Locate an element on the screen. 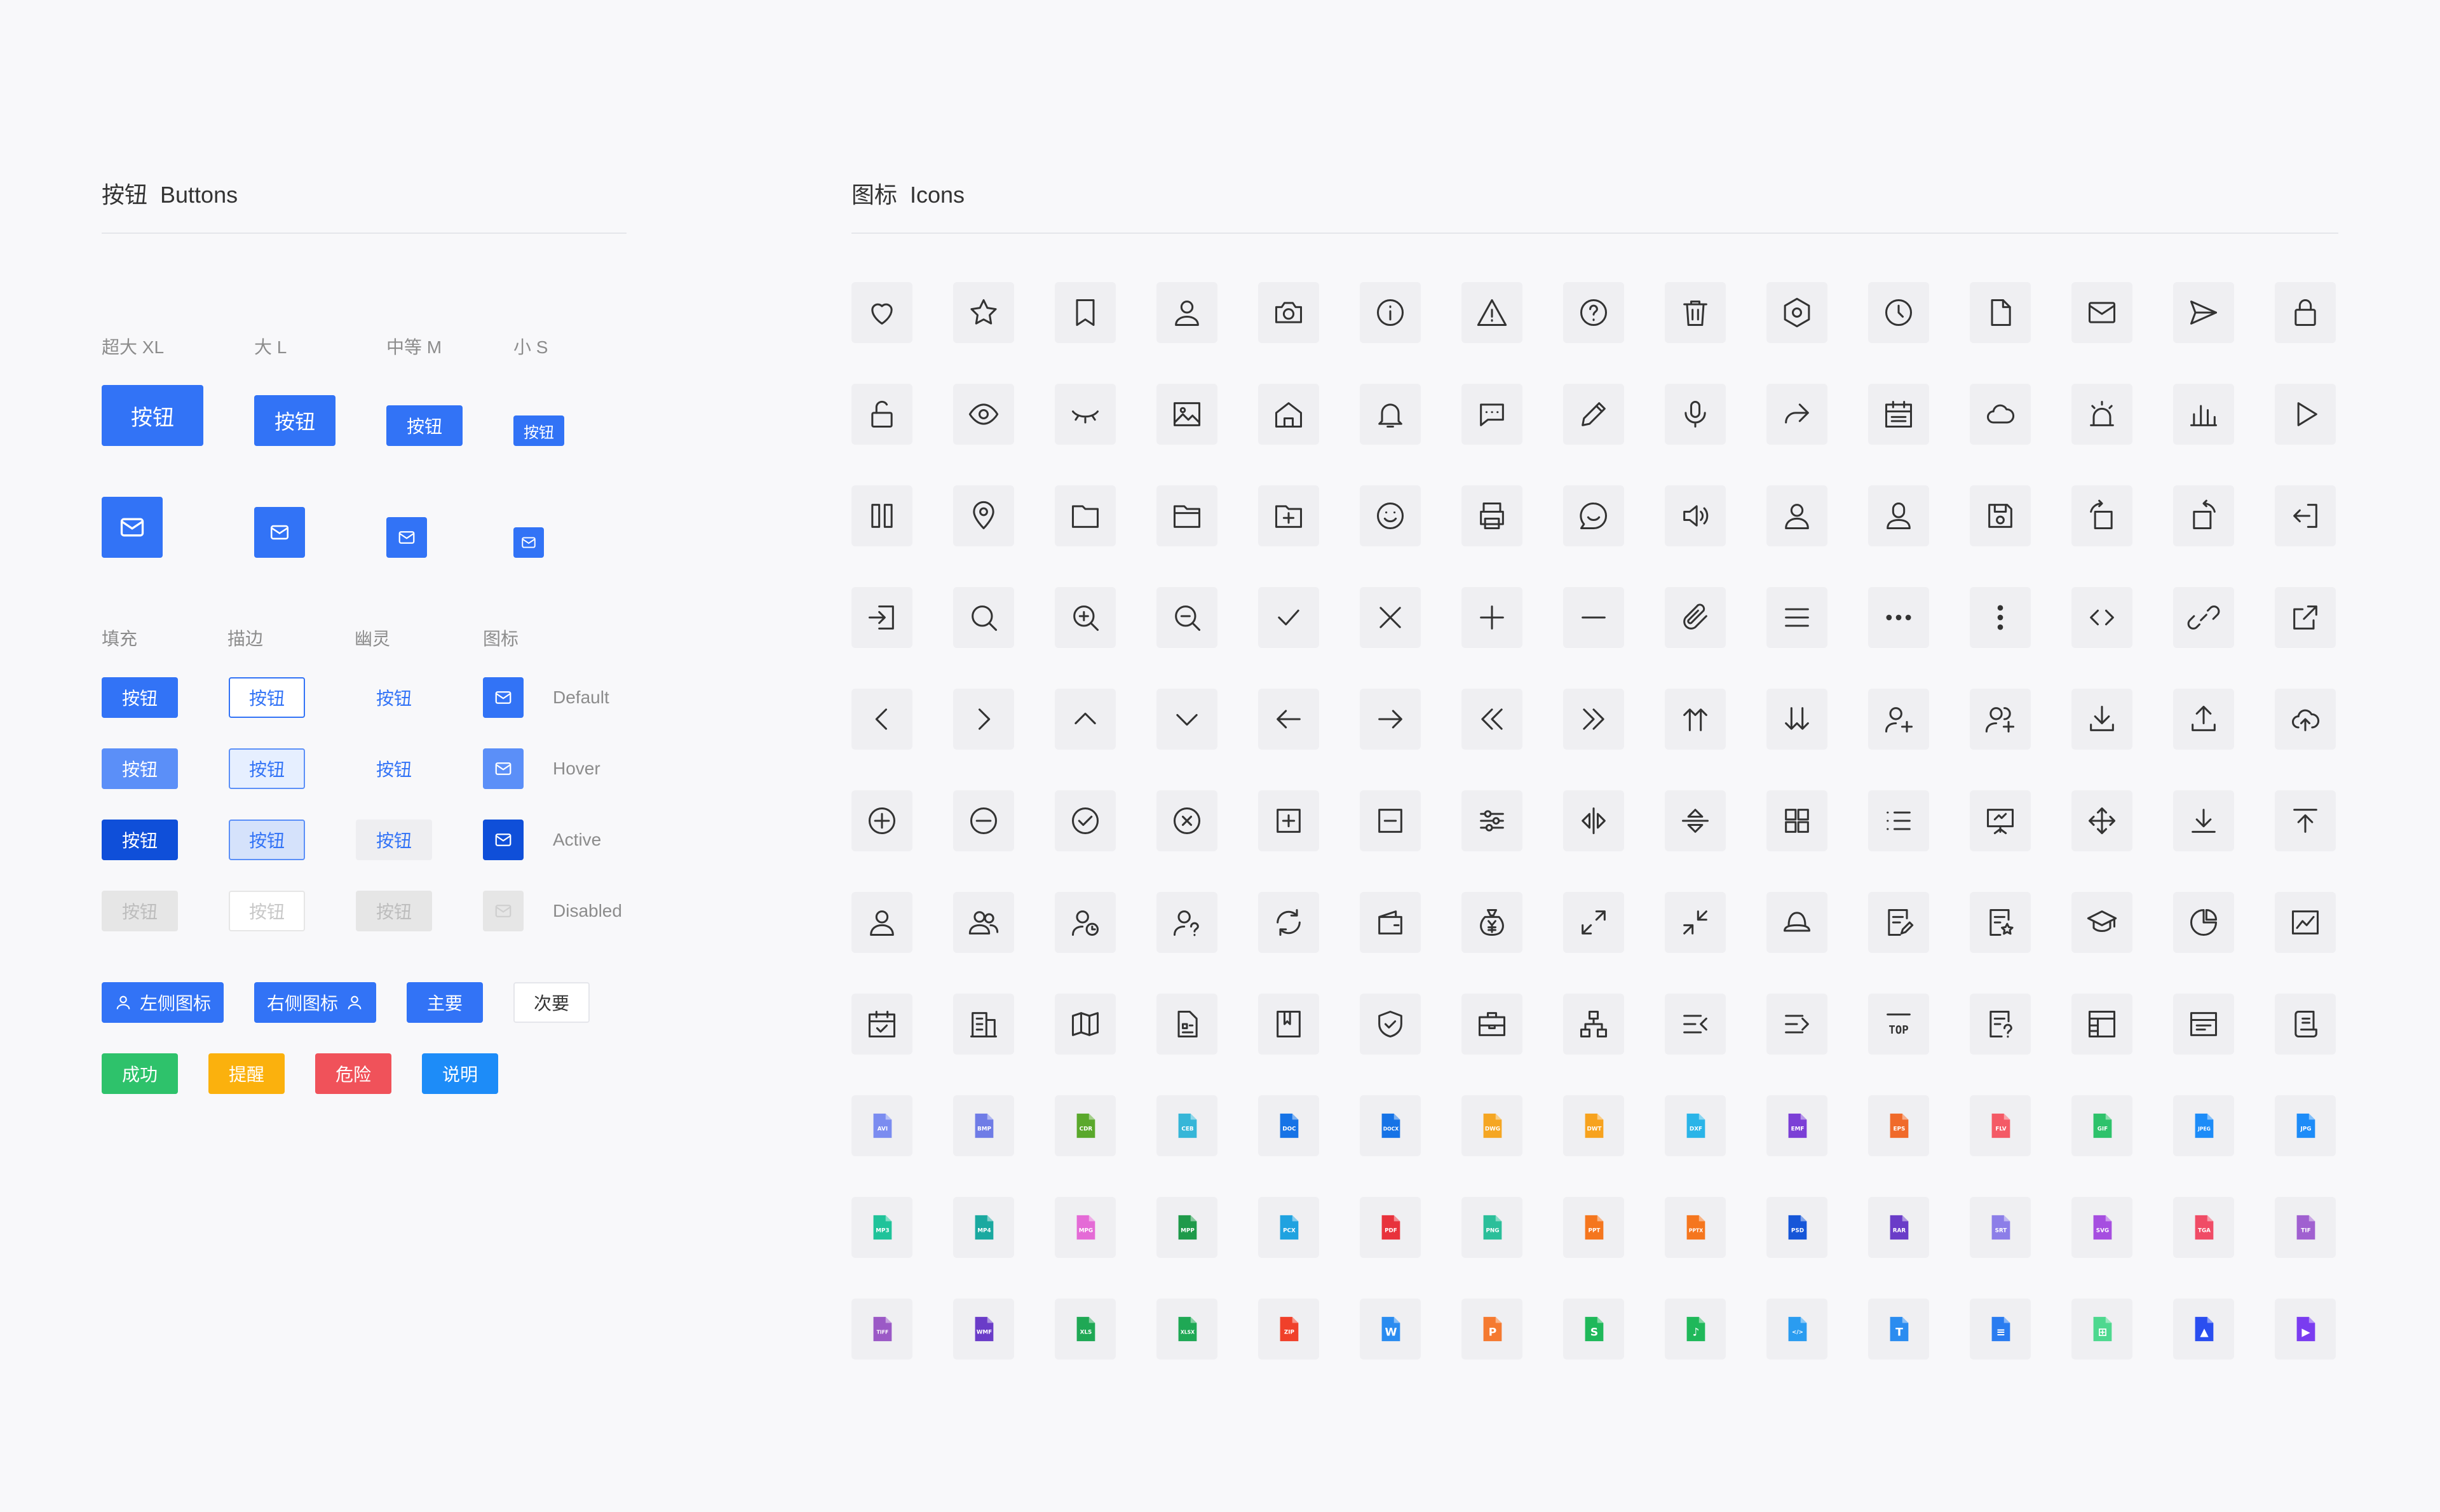 This screenshot has width=2440, height=1512. file-type-cell: MPG is located at coordinates (1085, 1227).